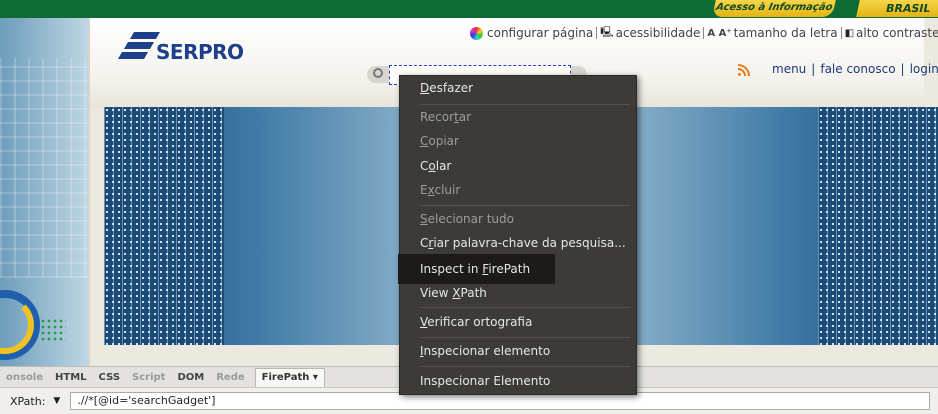  What do you see at coordinates (109, 377) in the screenshot?
I see `tab-css: CSS` at bounding box center [109, 377].